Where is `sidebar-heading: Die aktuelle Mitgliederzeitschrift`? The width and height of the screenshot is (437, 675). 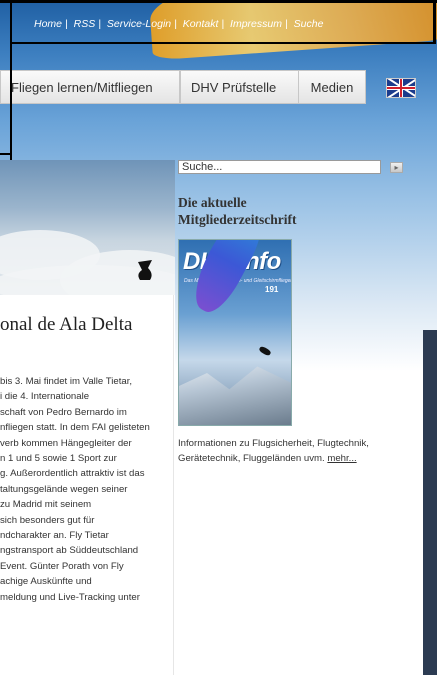
sidebar-heading: Die aktuelle Mitgliederzeitschrift is located at coordinates (278, 211).